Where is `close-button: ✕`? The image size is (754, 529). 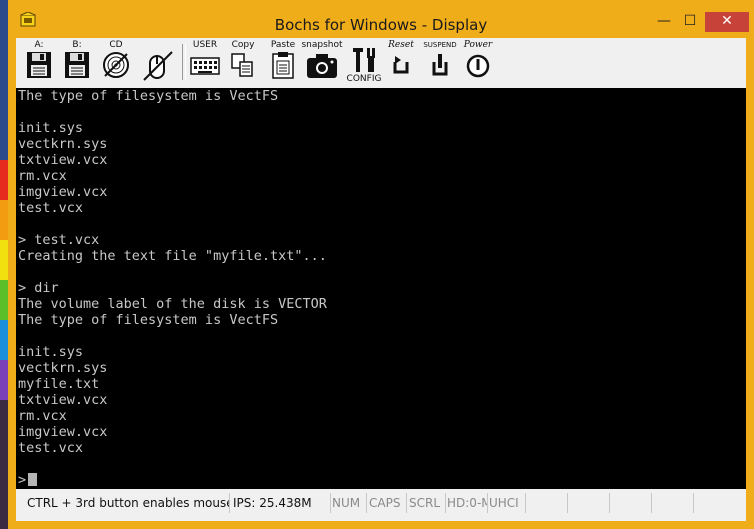 close-button: ✕ is located at coordinates (727, 22).